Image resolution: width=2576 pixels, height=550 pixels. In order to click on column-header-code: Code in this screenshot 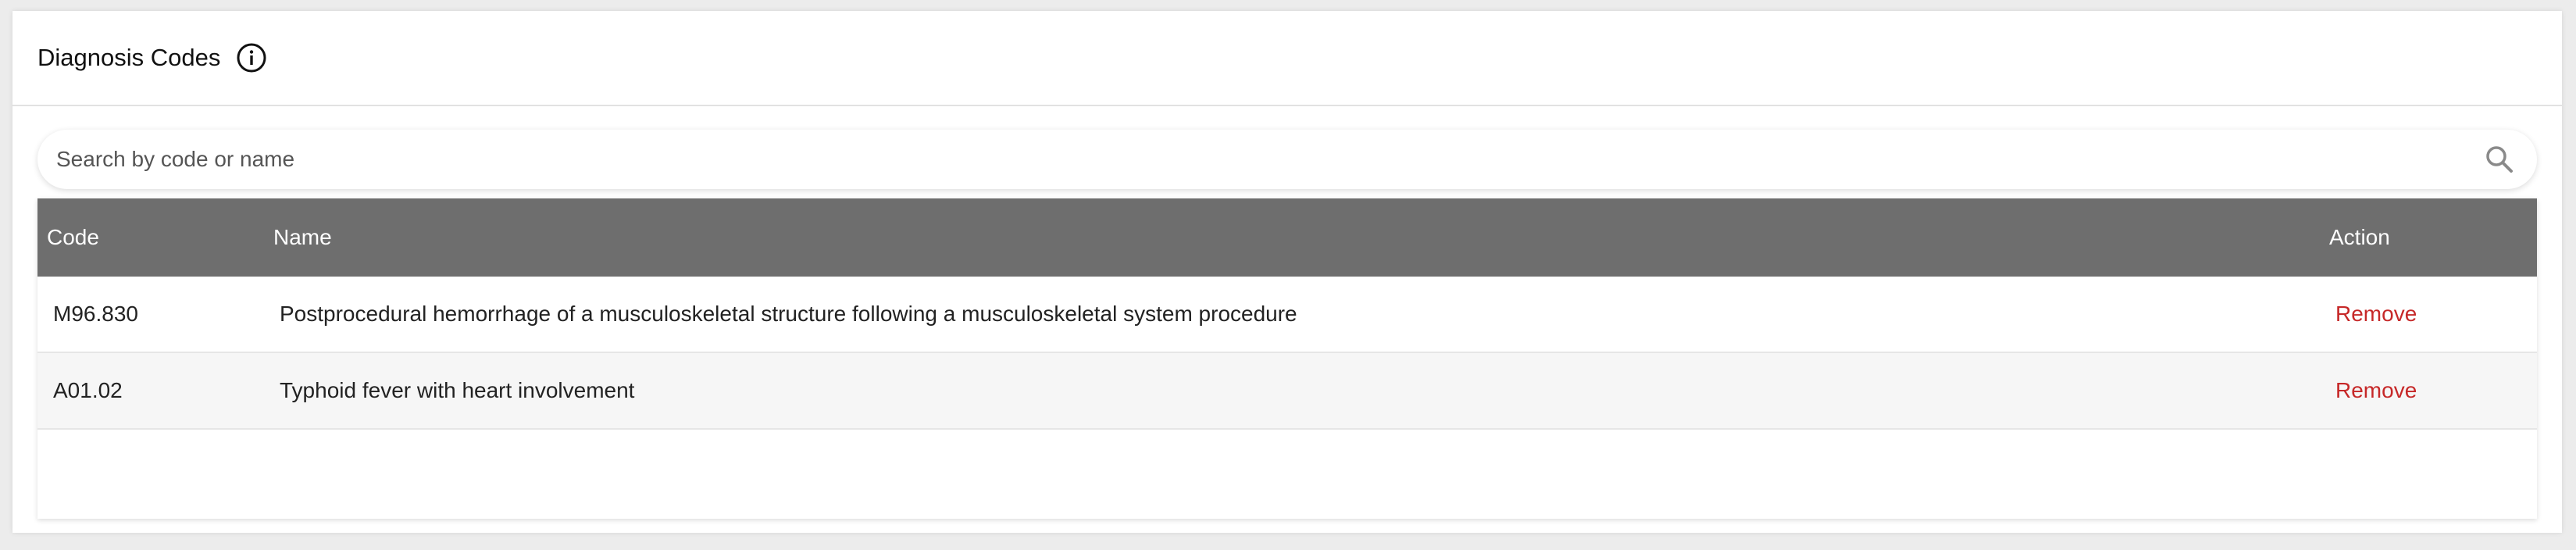, I will do `click(73, 237)`.